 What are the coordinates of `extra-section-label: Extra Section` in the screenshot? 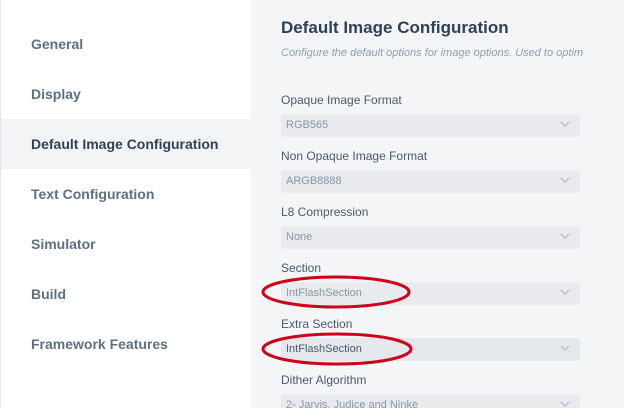 It's located at (317, 324).